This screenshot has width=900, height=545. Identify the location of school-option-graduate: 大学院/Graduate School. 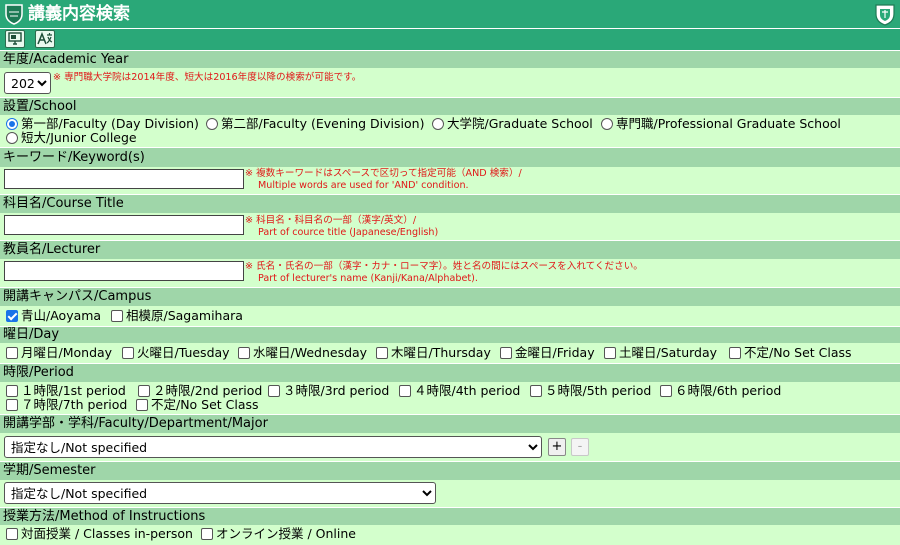
(512, 124).